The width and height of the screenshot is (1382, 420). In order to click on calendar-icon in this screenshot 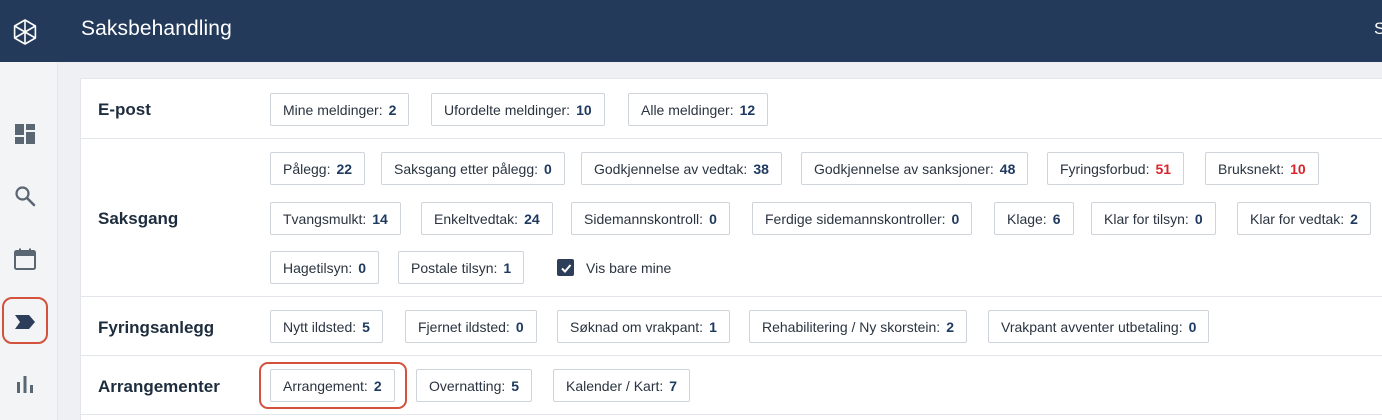, I will do `click(25, 259)`.